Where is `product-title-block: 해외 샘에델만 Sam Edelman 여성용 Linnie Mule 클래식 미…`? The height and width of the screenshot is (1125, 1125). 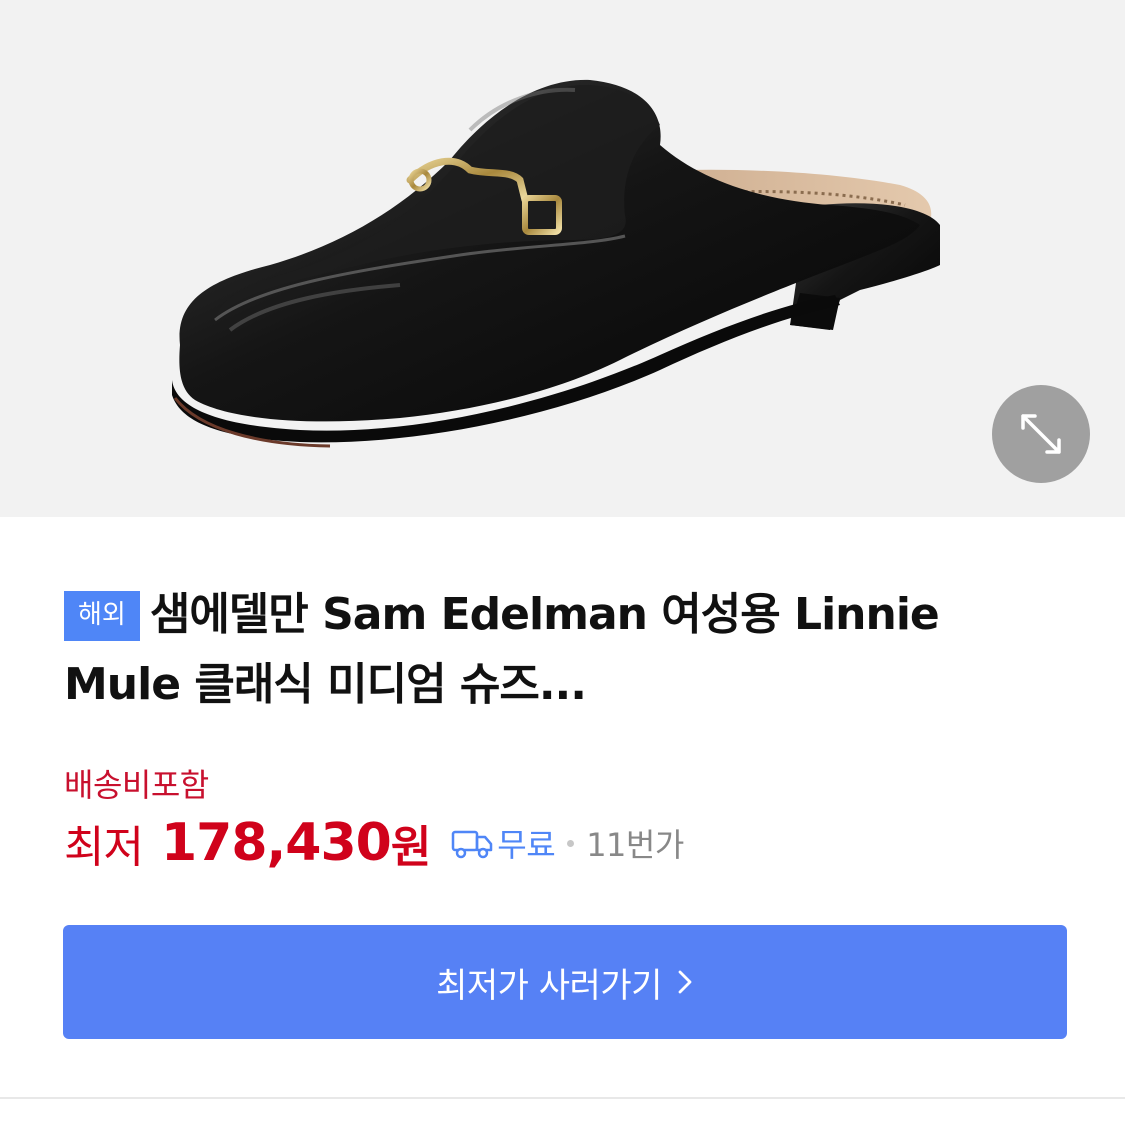 product-title-block: 해외 샘에델만 Sam Edelman 여성용 Linnie Mule 클래식 미… is located at coordinates (564, 650).